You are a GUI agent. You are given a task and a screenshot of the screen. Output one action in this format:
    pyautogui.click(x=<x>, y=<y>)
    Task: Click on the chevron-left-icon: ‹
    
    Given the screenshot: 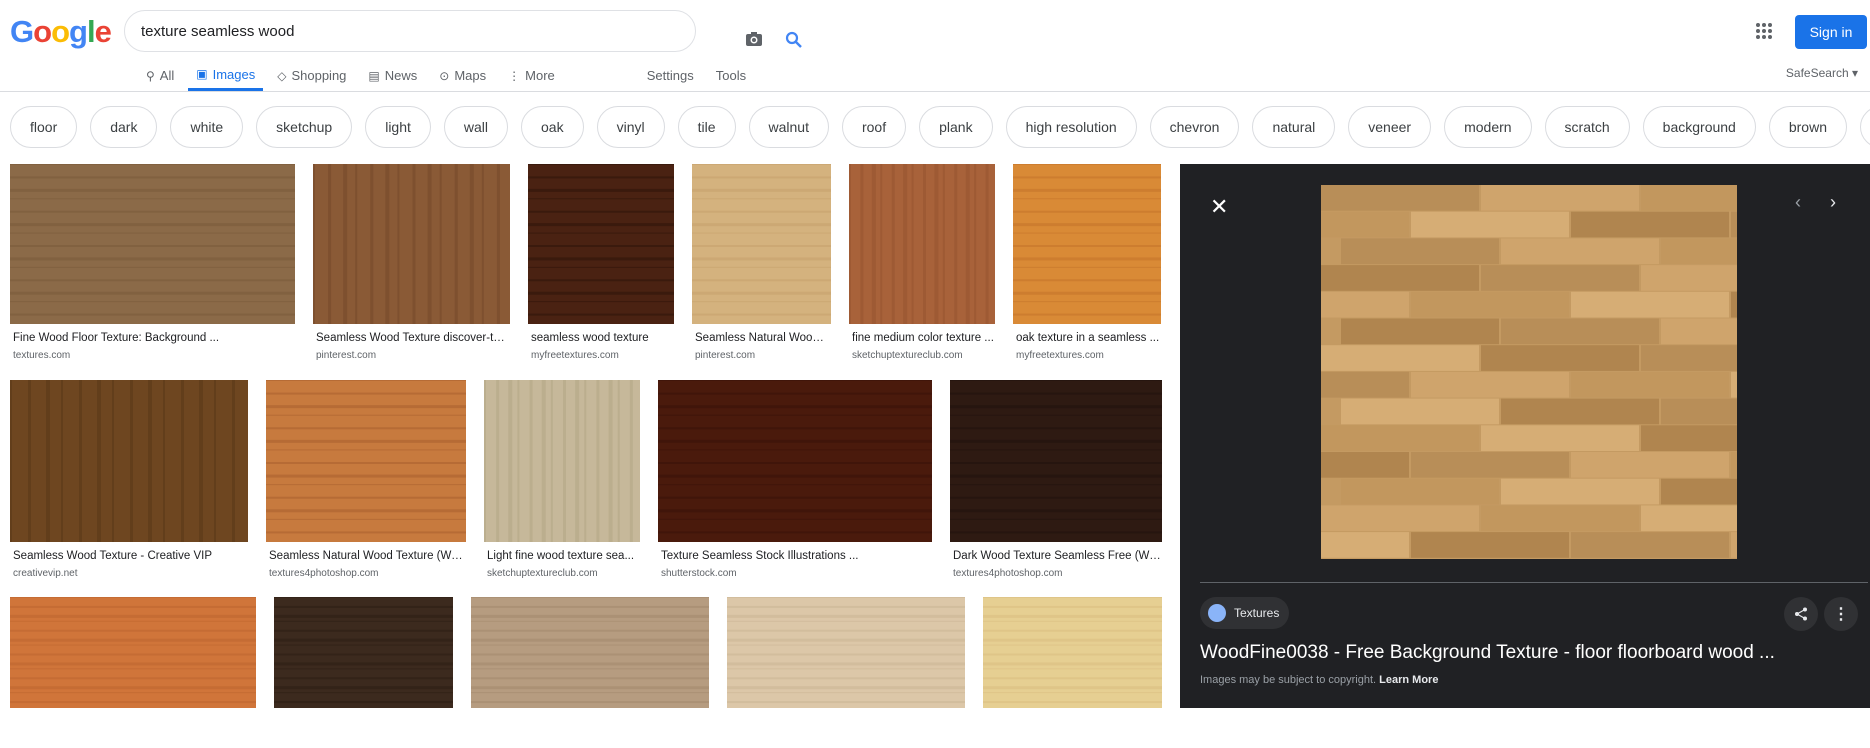 What is the action you would take?
    pyautogui.click(x=1798, y=202)
    